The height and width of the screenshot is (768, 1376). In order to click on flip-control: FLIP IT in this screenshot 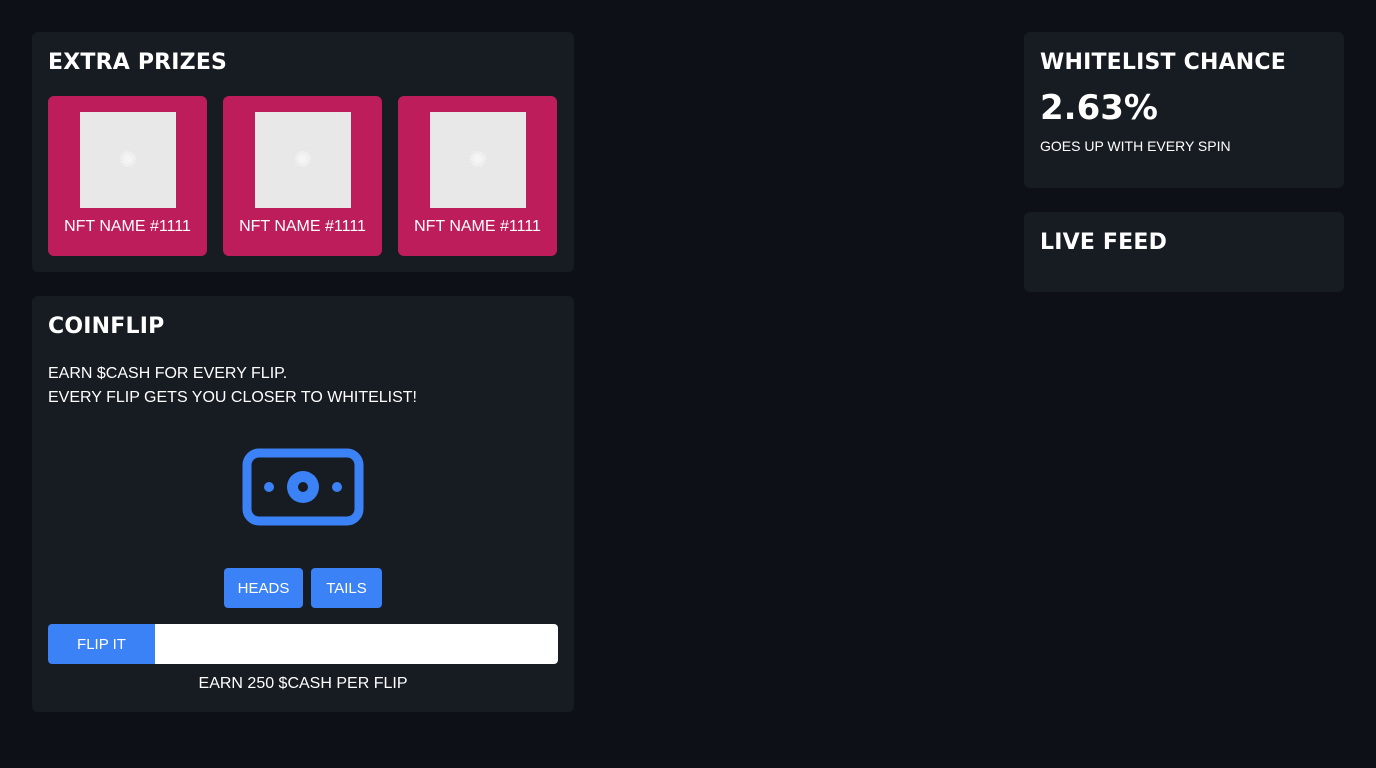, I will do `click(303, 644)`.